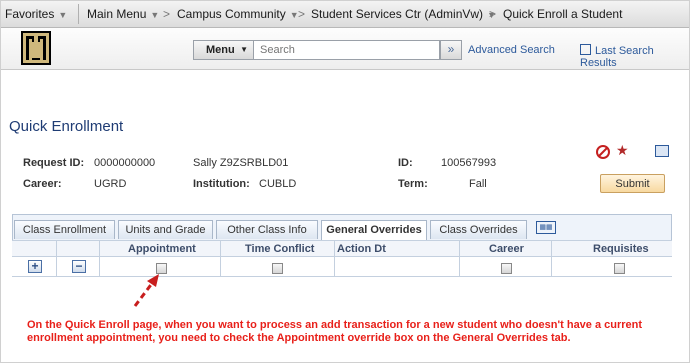 Image resolution: width=690 pixels, height=363 pixels. What do you see at coordinates (161, 268) in the screenshot?
I see `appointment-checkbox` at bounding box center [161, 268].